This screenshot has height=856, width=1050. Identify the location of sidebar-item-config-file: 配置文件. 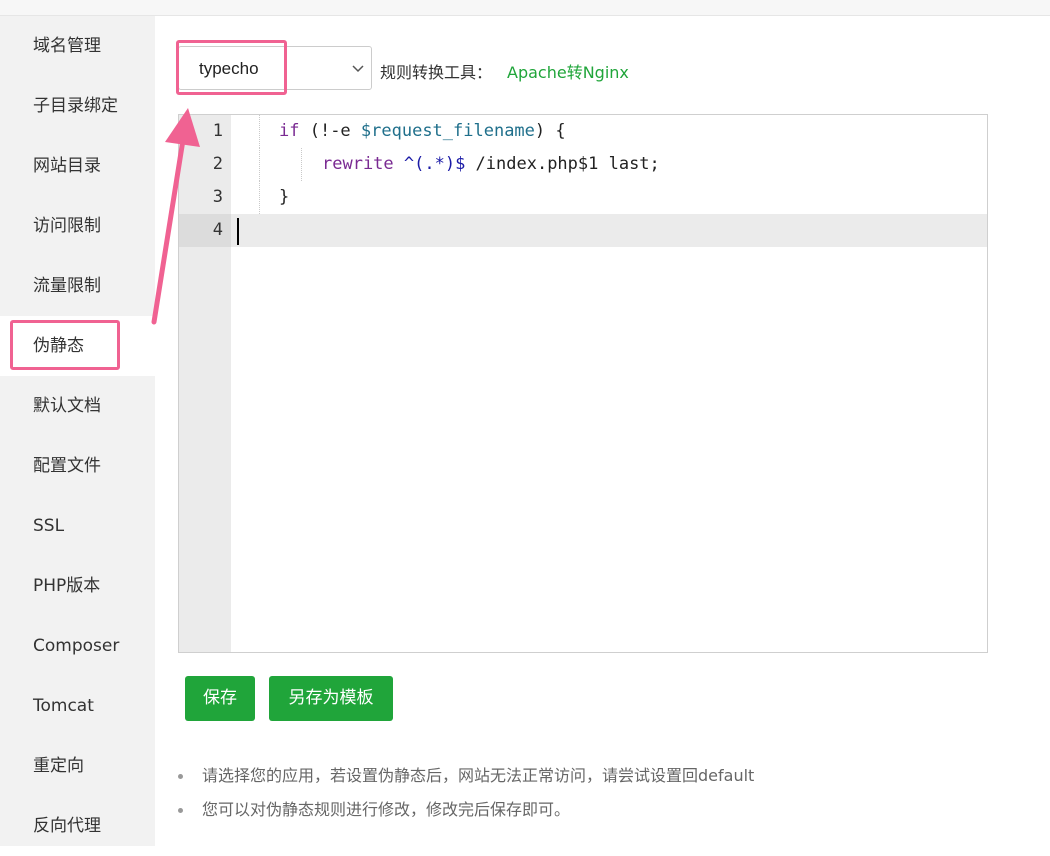
(77, 466).